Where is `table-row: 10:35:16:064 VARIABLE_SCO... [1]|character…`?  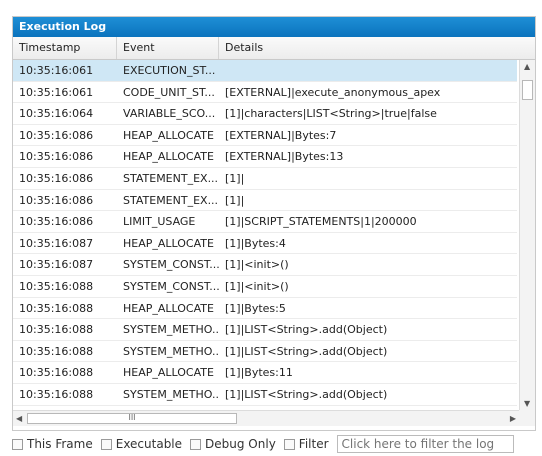 table-row: 10:35:16:064 VARIABLE_SCO... [1]|character… is located at coordinates (265, 114).